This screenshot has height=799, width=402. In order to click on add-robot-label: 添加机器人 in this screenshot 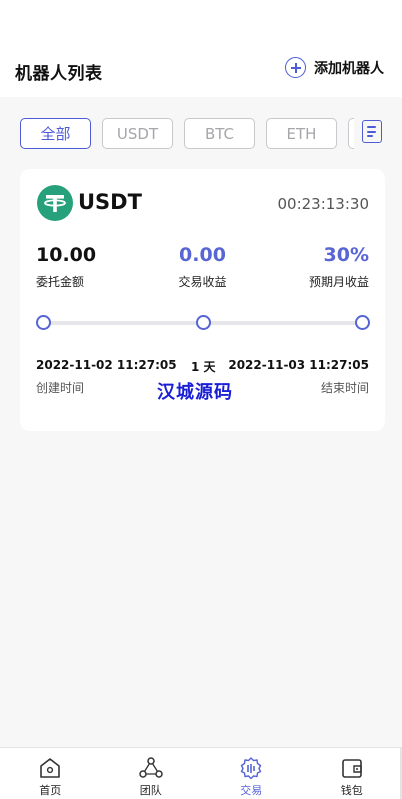, I will do `click(349, 68)`.